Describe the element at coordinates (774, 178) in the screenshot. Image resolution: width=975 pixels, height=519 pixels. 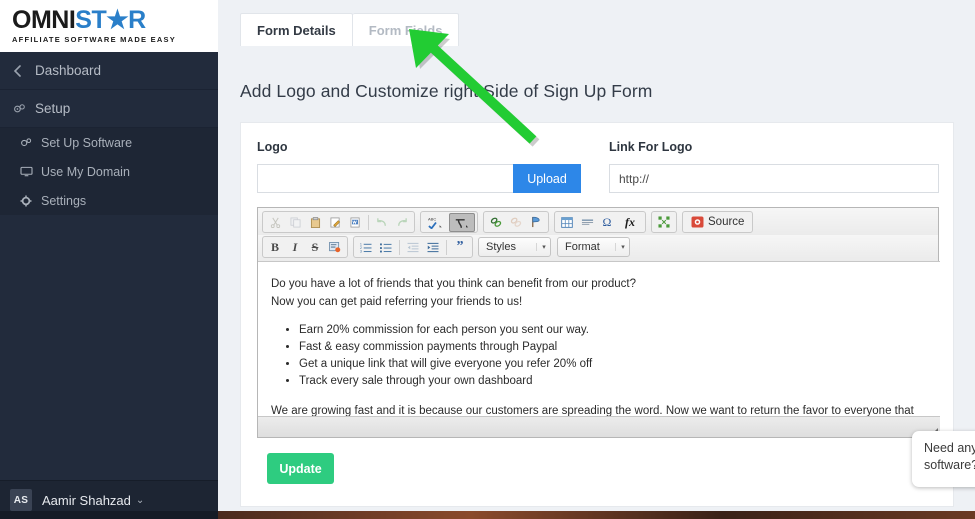
I see `link-for-logo-input` at that location.